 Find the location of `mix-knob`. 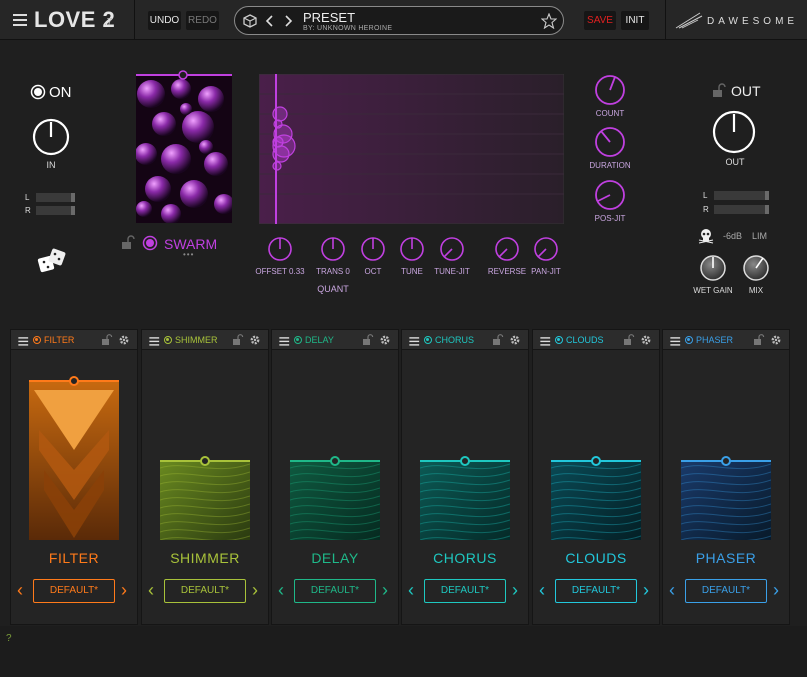

mix-knob is located at coordinates (756, 268).